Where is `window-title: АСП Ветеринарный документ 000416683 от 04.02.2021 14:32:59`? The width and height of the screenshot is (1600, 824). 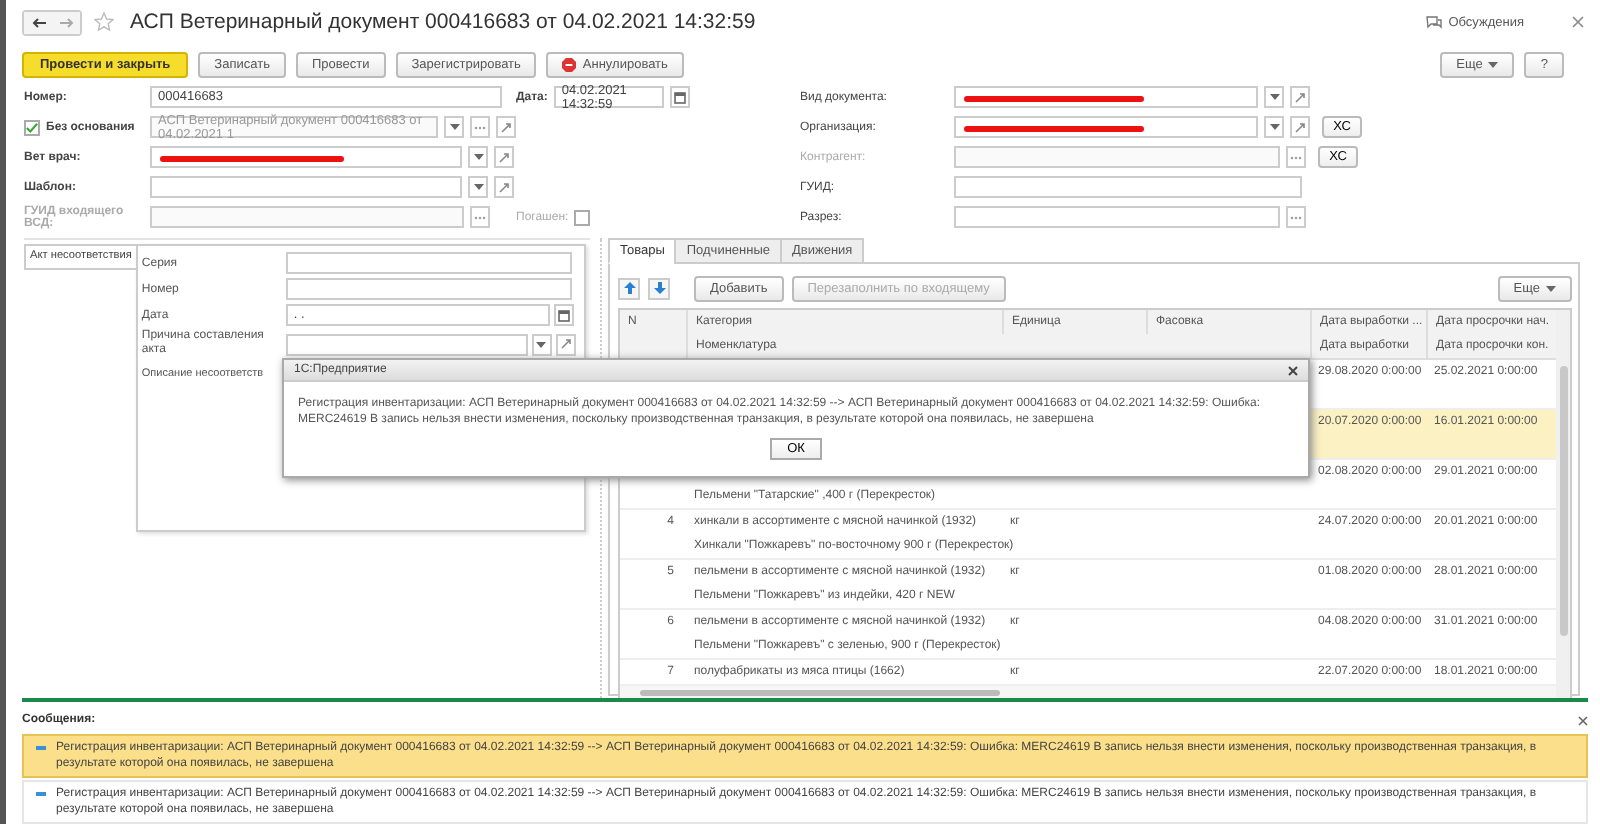 window-title: АСП Ветеринарный документ 000416683 от 04.02.2021 14:32:59 is located at coordinates (443, 22).